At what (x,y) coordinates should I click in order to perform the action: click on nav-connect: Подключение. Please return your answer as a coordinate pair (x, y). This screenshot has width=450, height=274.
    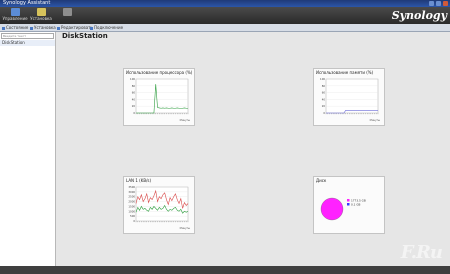
    Looking at the image, I should click on (106, 27).